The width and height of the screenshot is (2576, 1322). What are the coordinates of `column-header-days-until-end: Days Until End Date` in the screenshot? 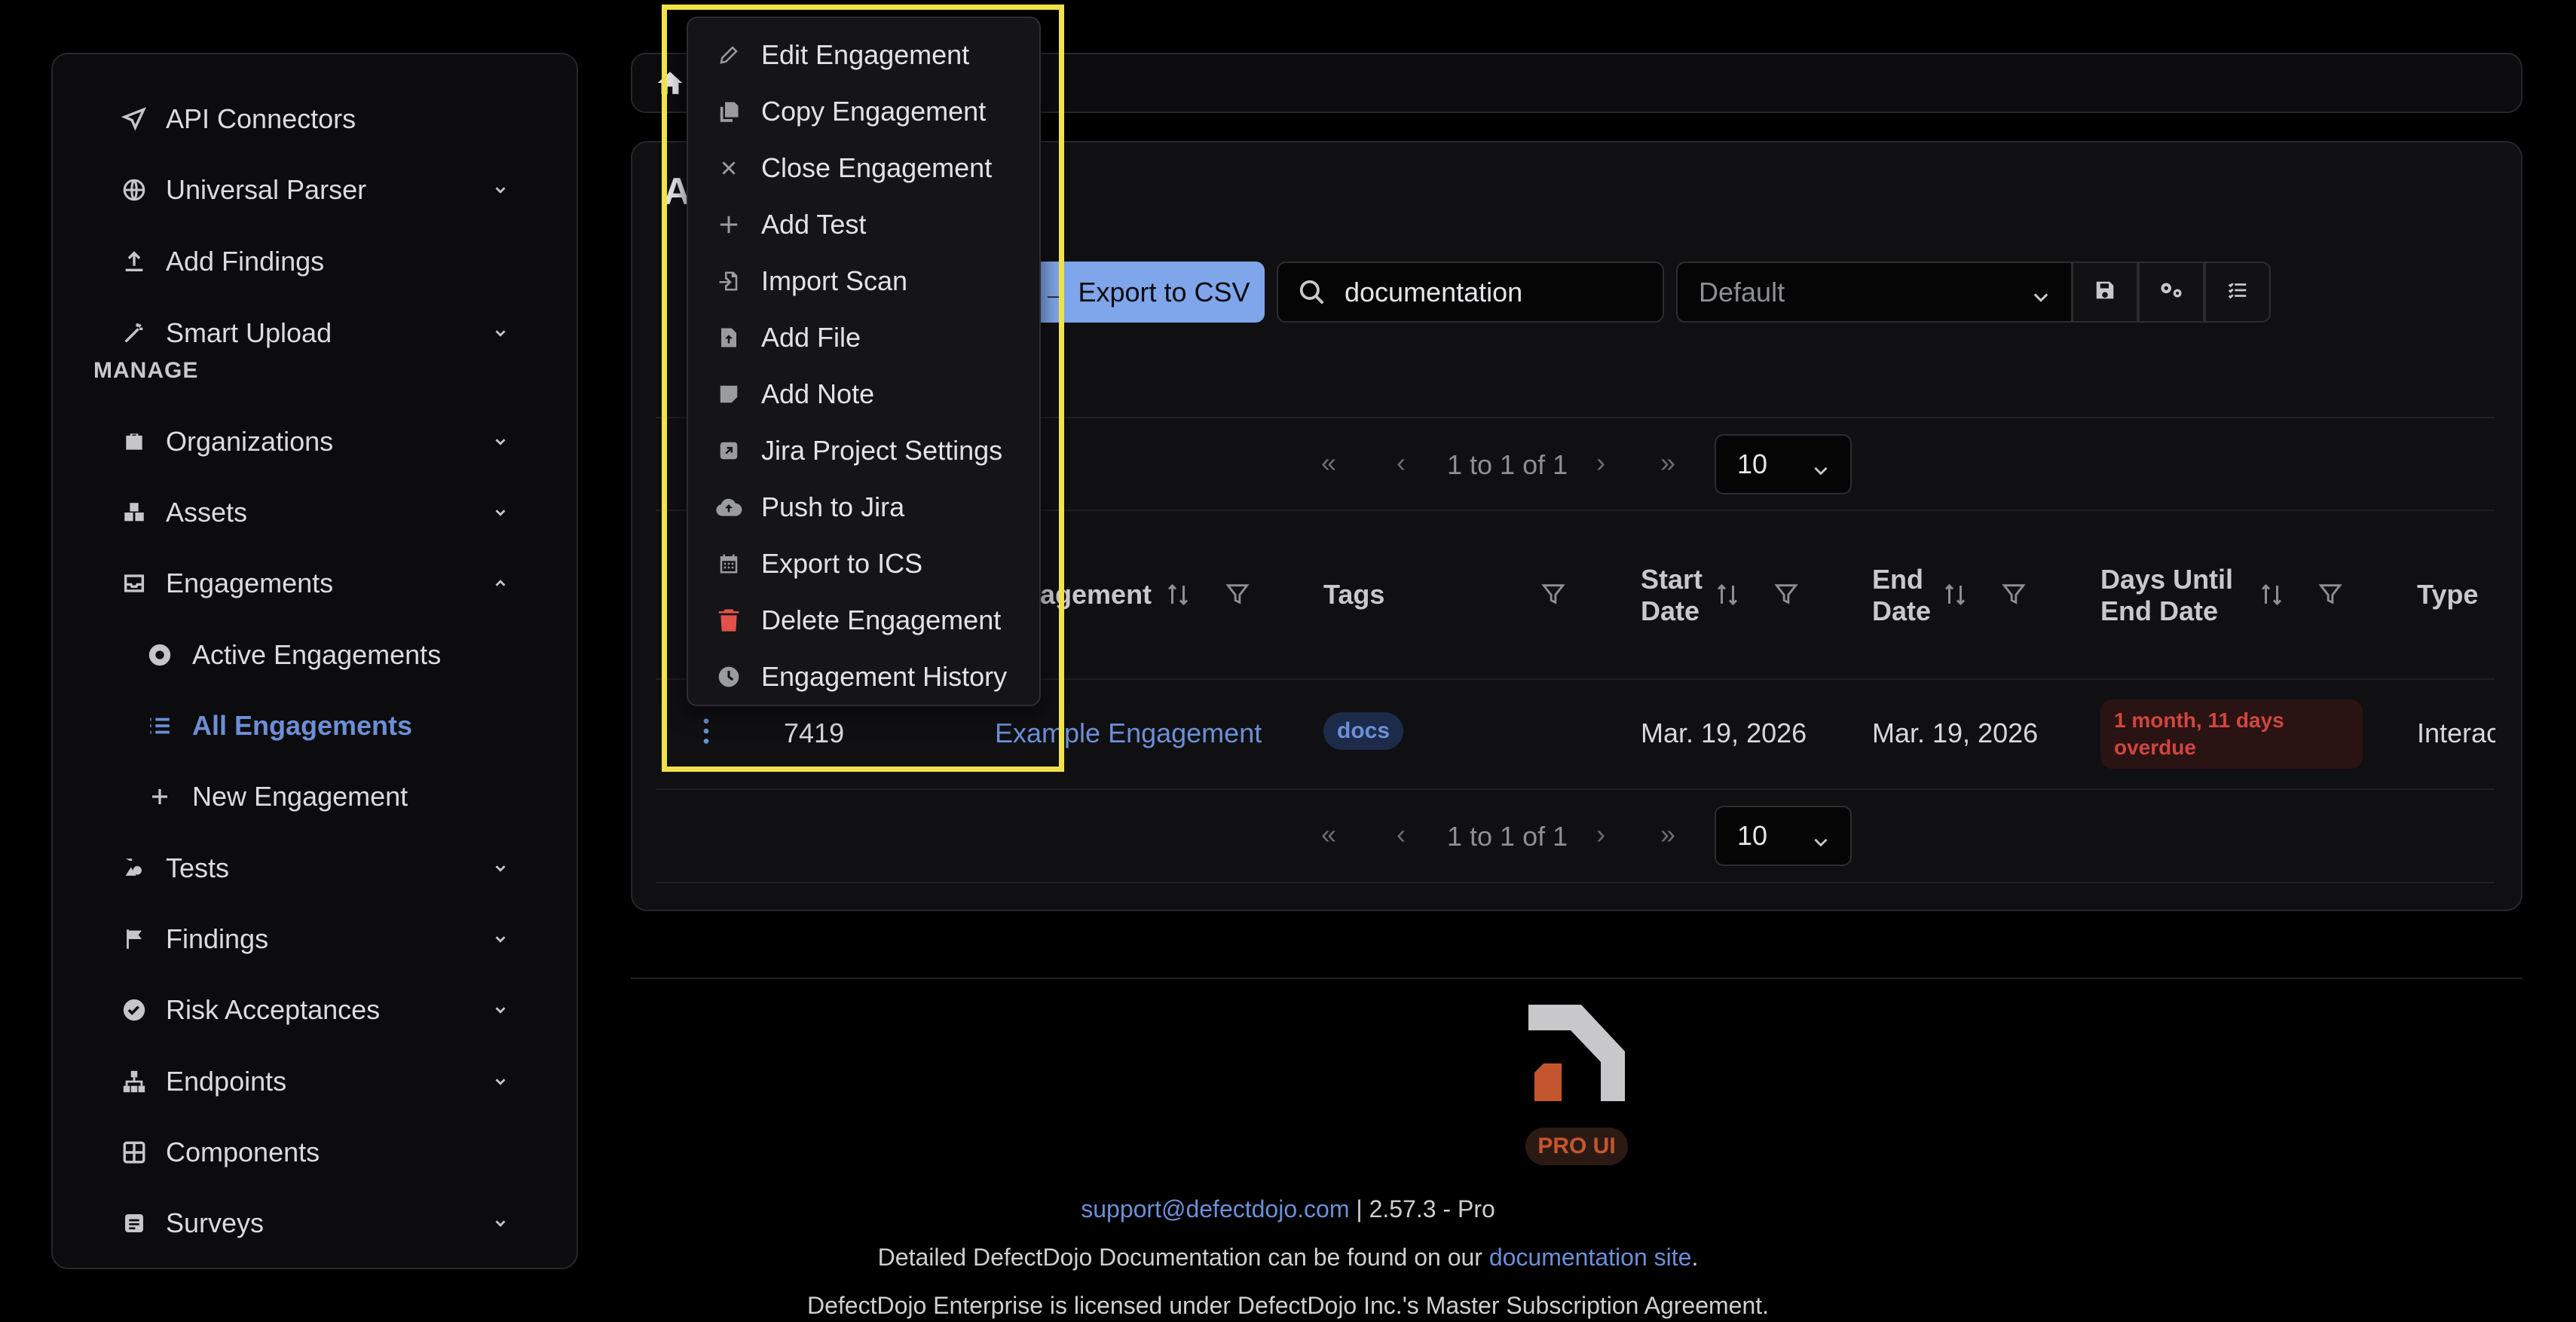 It's located at (2183, 595).